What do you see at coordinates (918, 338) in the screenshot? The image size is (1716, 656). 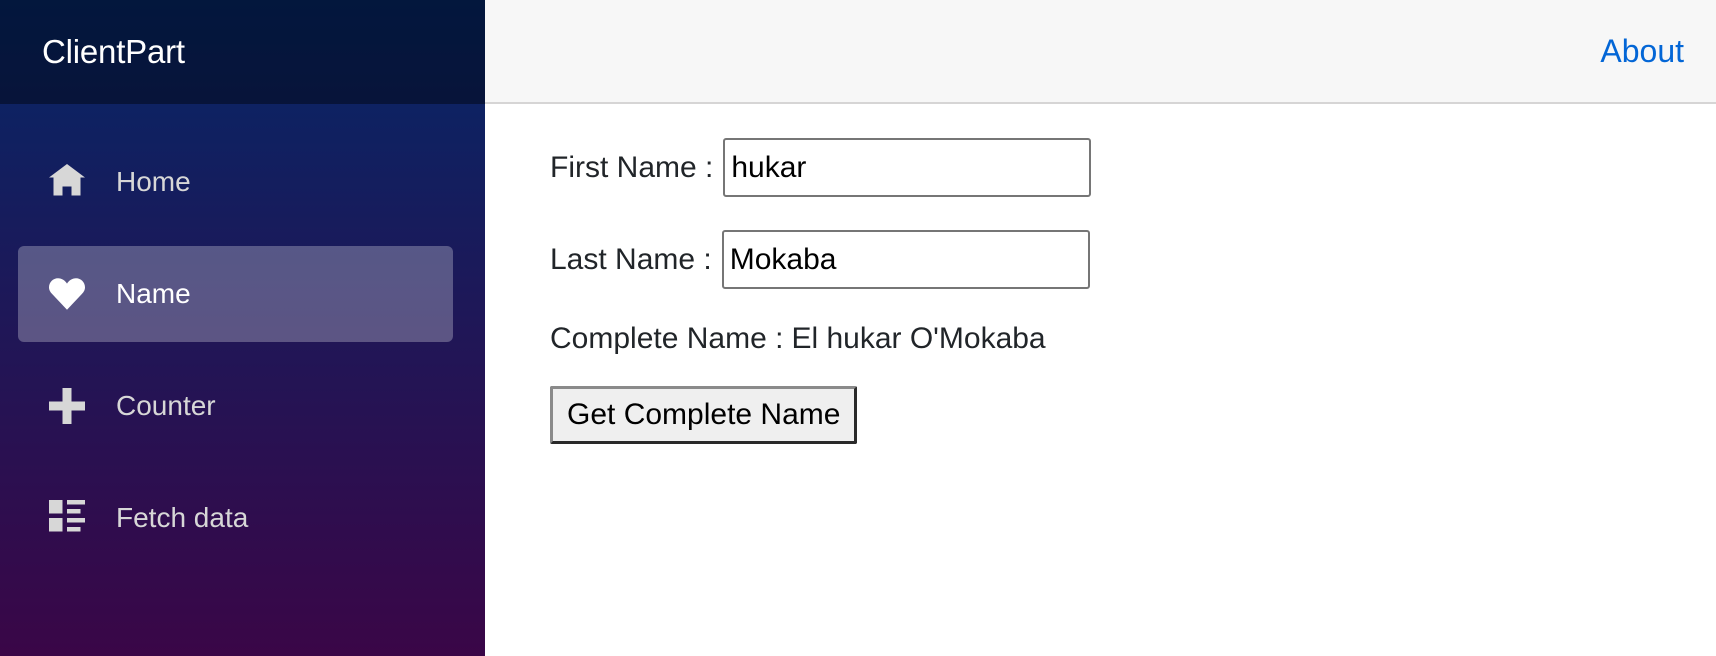 I see `complete-name-value: El hukar O'Mokaba` at bounding box center [918, 338].